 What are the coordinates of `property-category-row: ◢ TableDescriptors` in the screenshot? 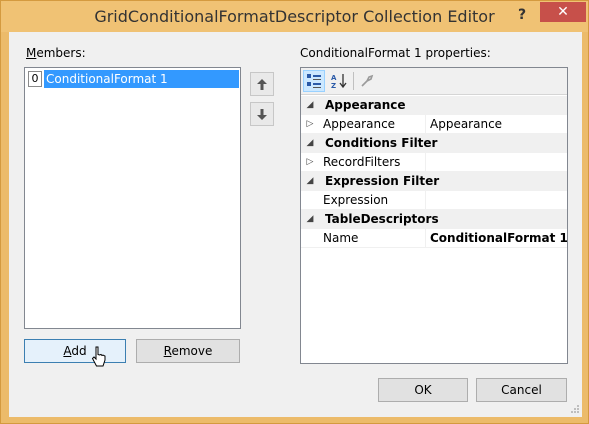 It's located at (434, 219).